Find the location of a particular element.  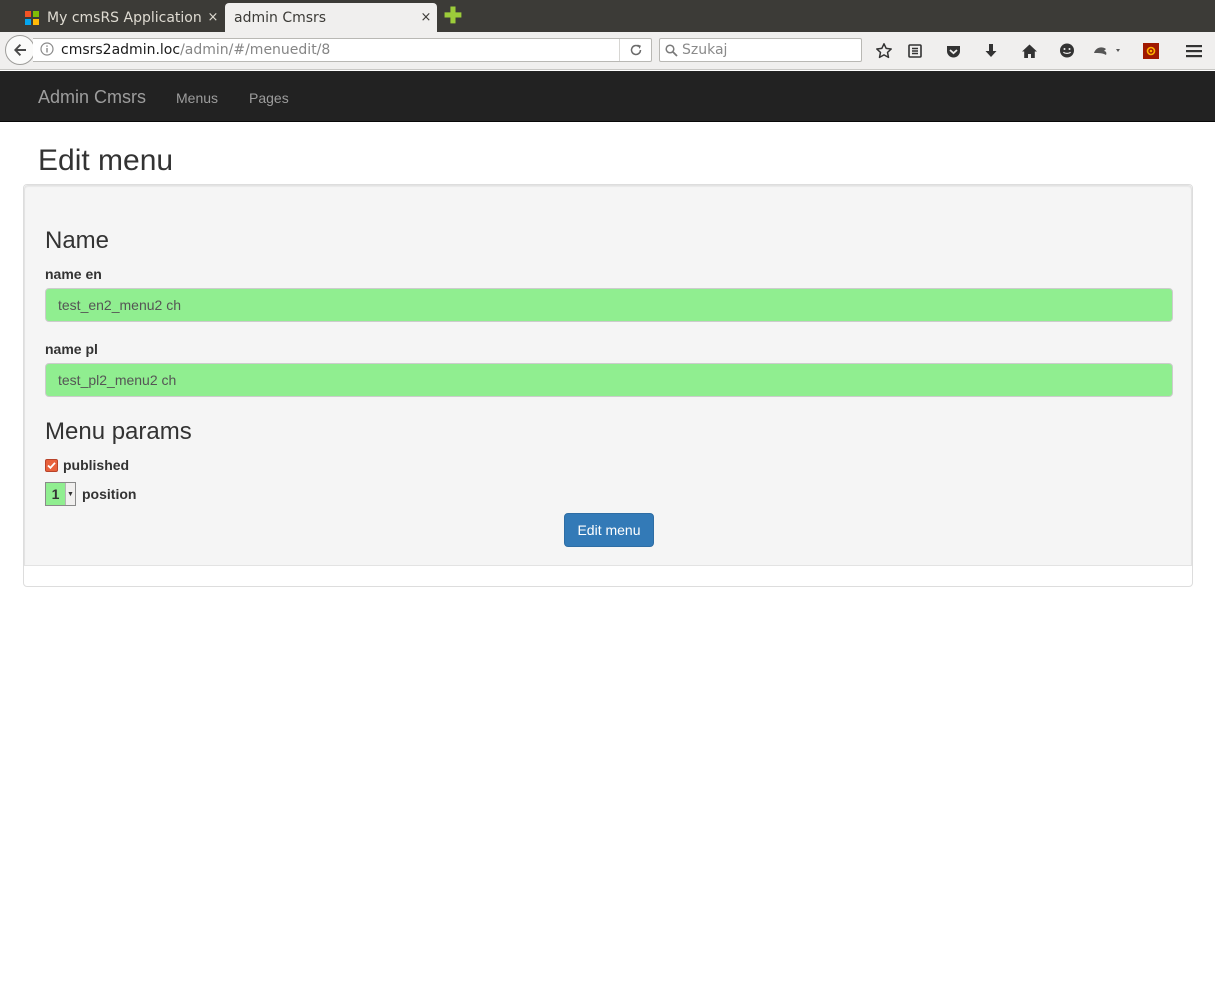

position-label: position is located at coordinates (109, 494).